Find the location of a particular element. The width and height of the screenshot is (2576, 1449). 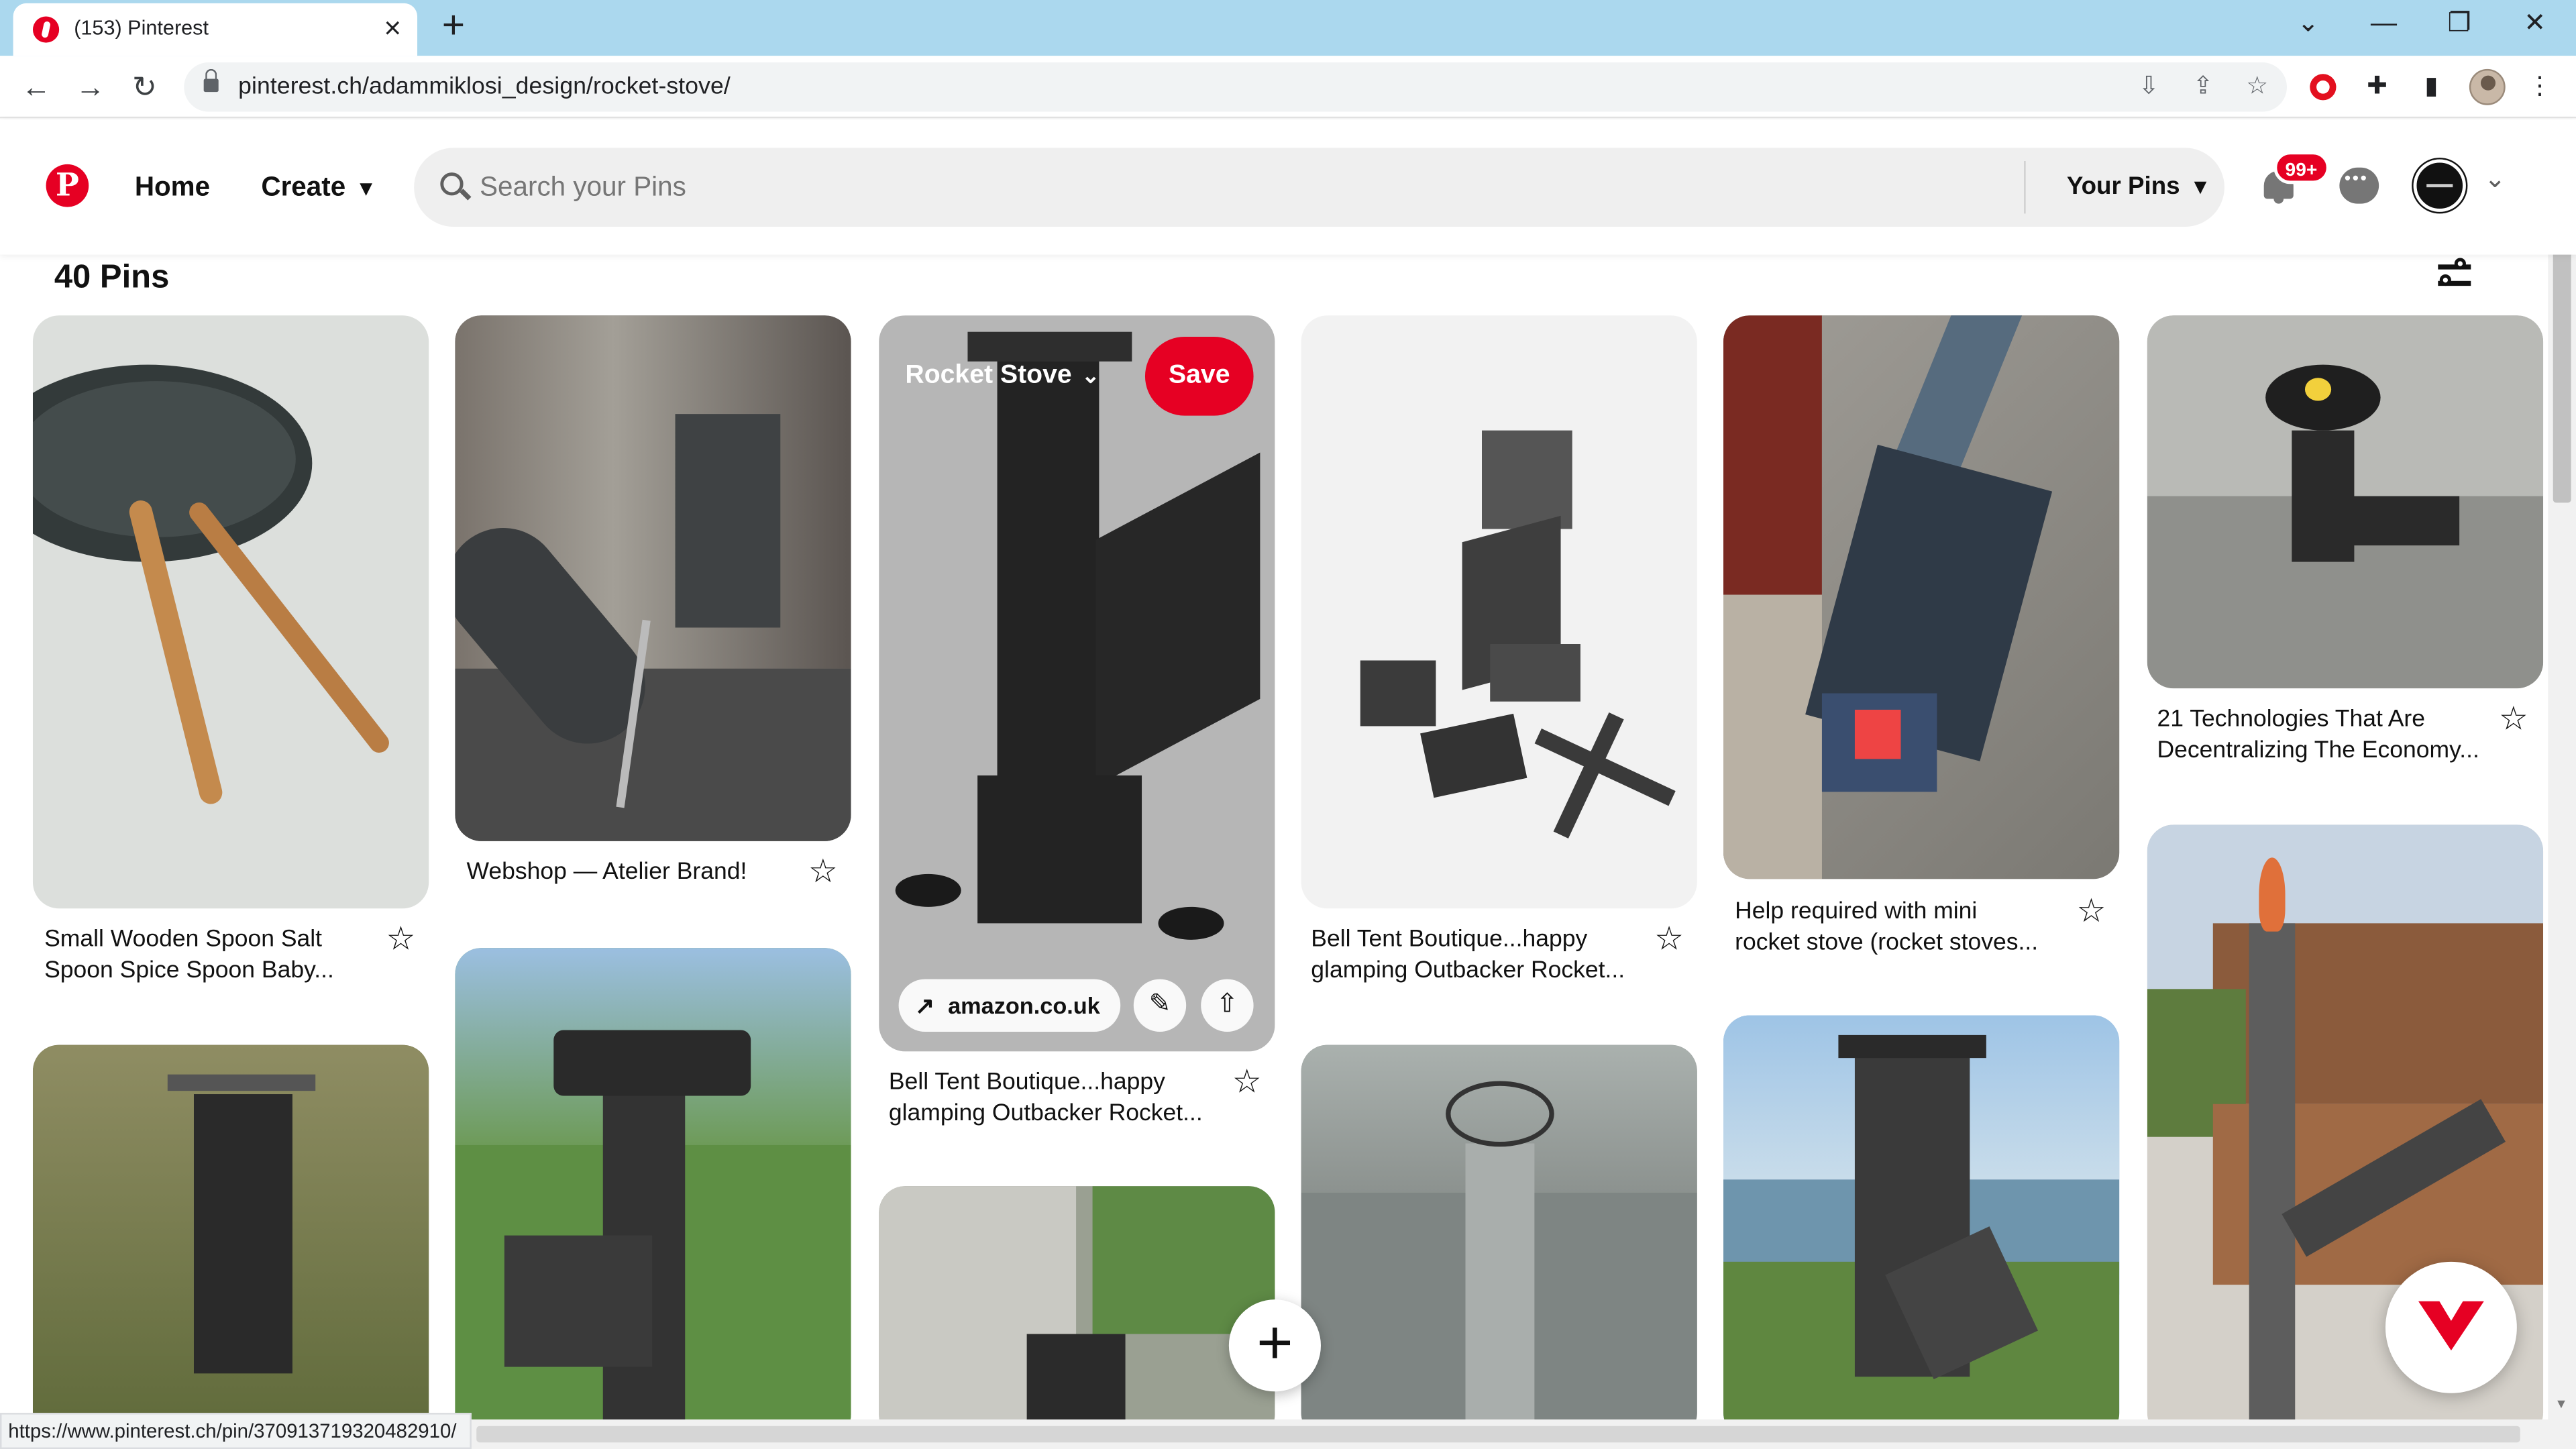

nav-create-label: Create is located at coordinates (303, 187).